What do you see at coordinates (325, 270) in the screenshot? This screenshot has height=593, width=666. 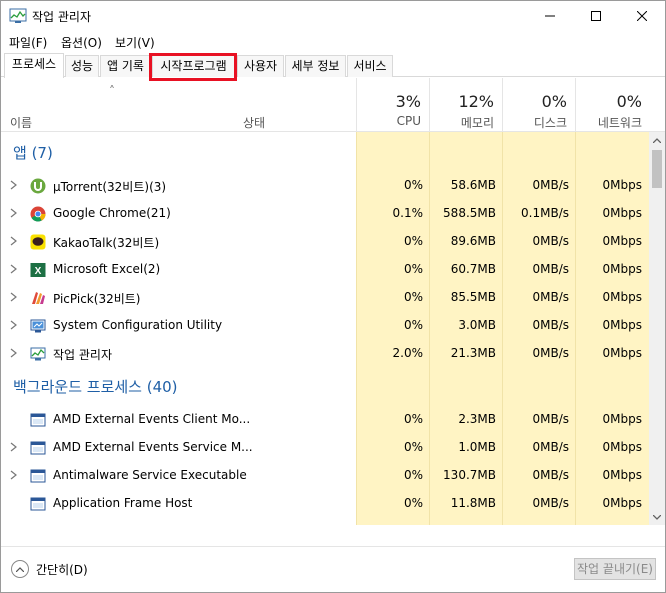 I see `app-row: X Microsoft Excel(2) 0% 60.7MB 0MB/s 0Mbps` at bounding box center [325, 270].